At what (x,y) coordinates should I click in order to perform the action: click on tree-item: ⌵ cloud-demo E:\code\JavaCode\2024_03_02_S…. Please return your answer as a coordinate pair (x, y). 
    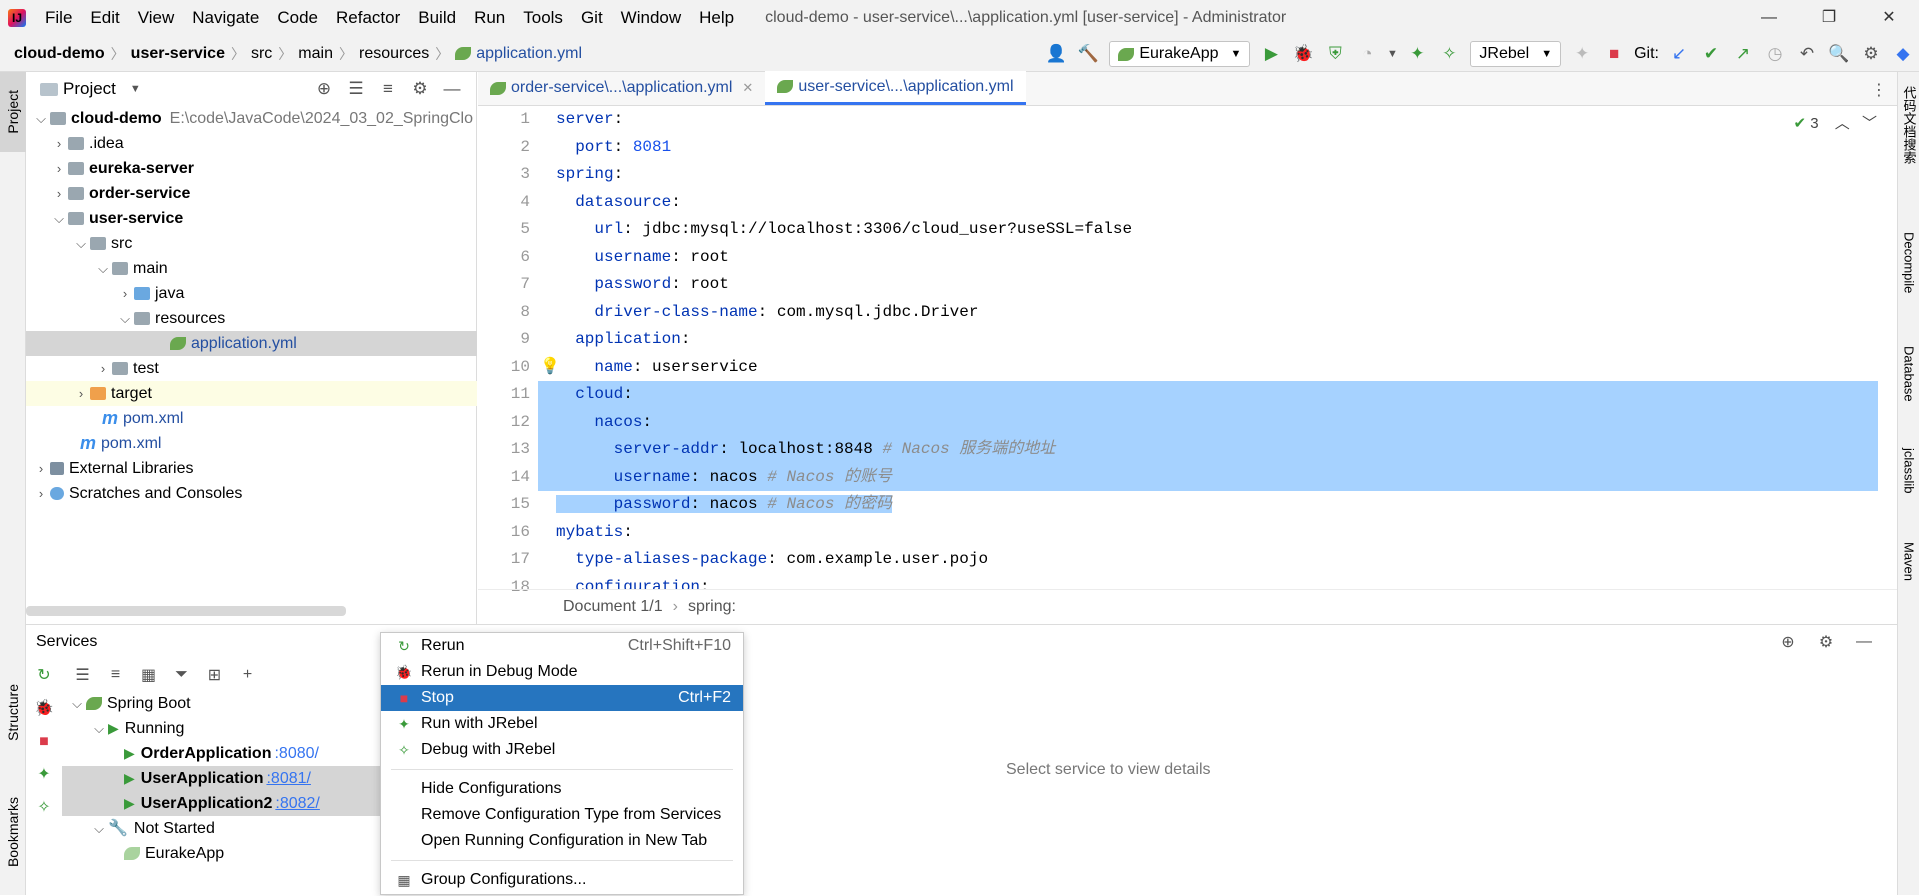
    Looking at the image, I should click on (251, 118).